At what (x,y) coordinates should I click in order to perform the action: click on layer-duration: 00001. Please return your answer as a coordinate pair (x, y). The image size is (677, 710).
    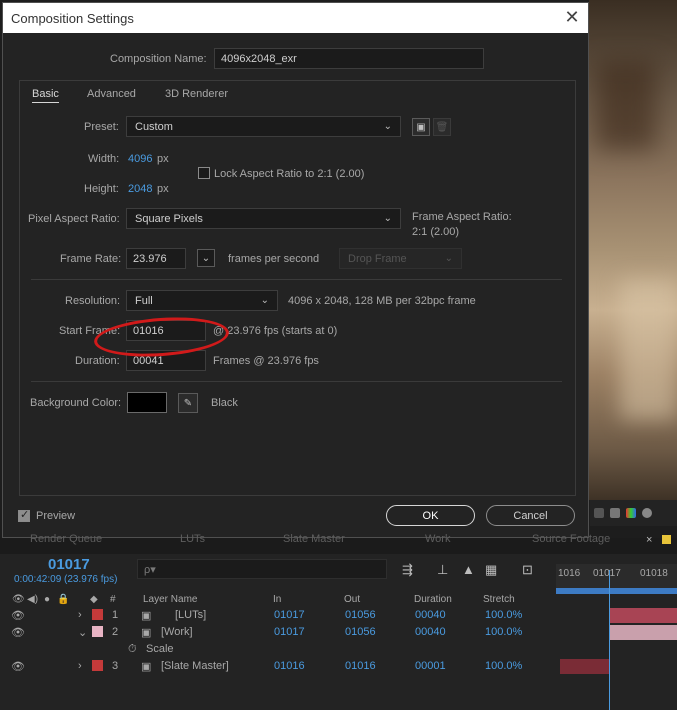
    Looking at the image, I should click on (430, 666).